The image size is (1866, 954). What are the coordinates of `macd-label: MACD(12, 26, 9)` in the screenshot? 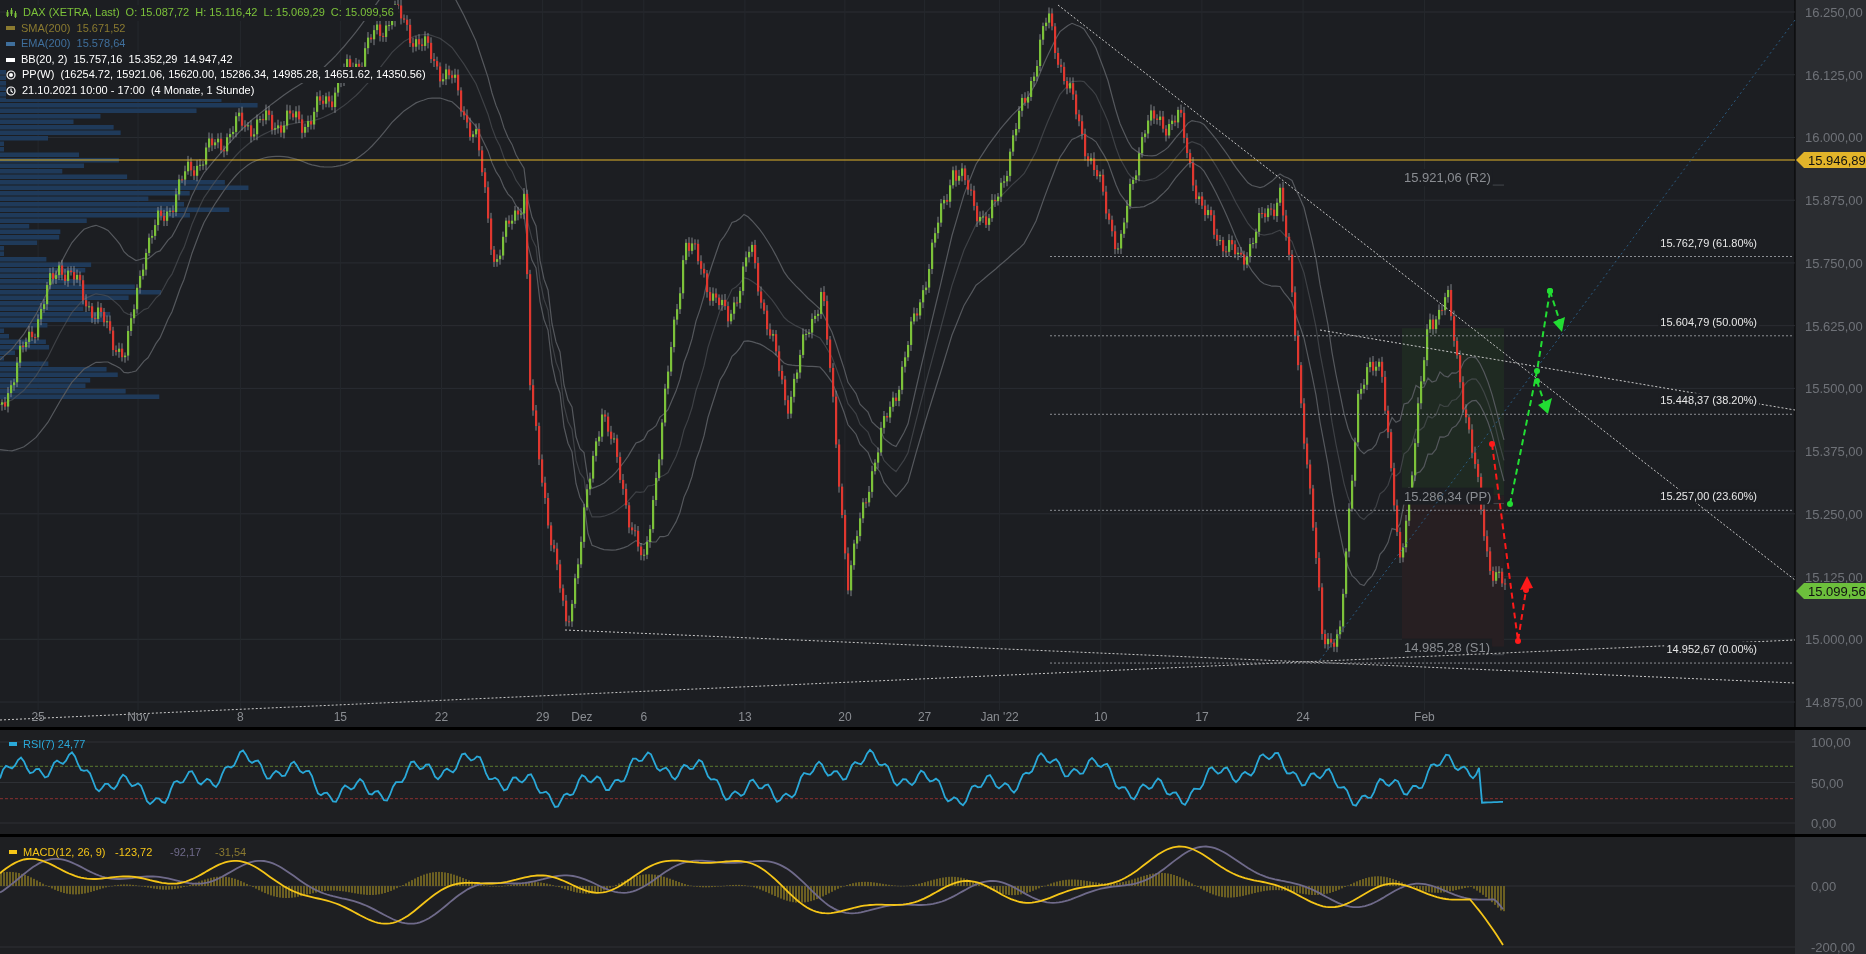 It's located at (64, 852).